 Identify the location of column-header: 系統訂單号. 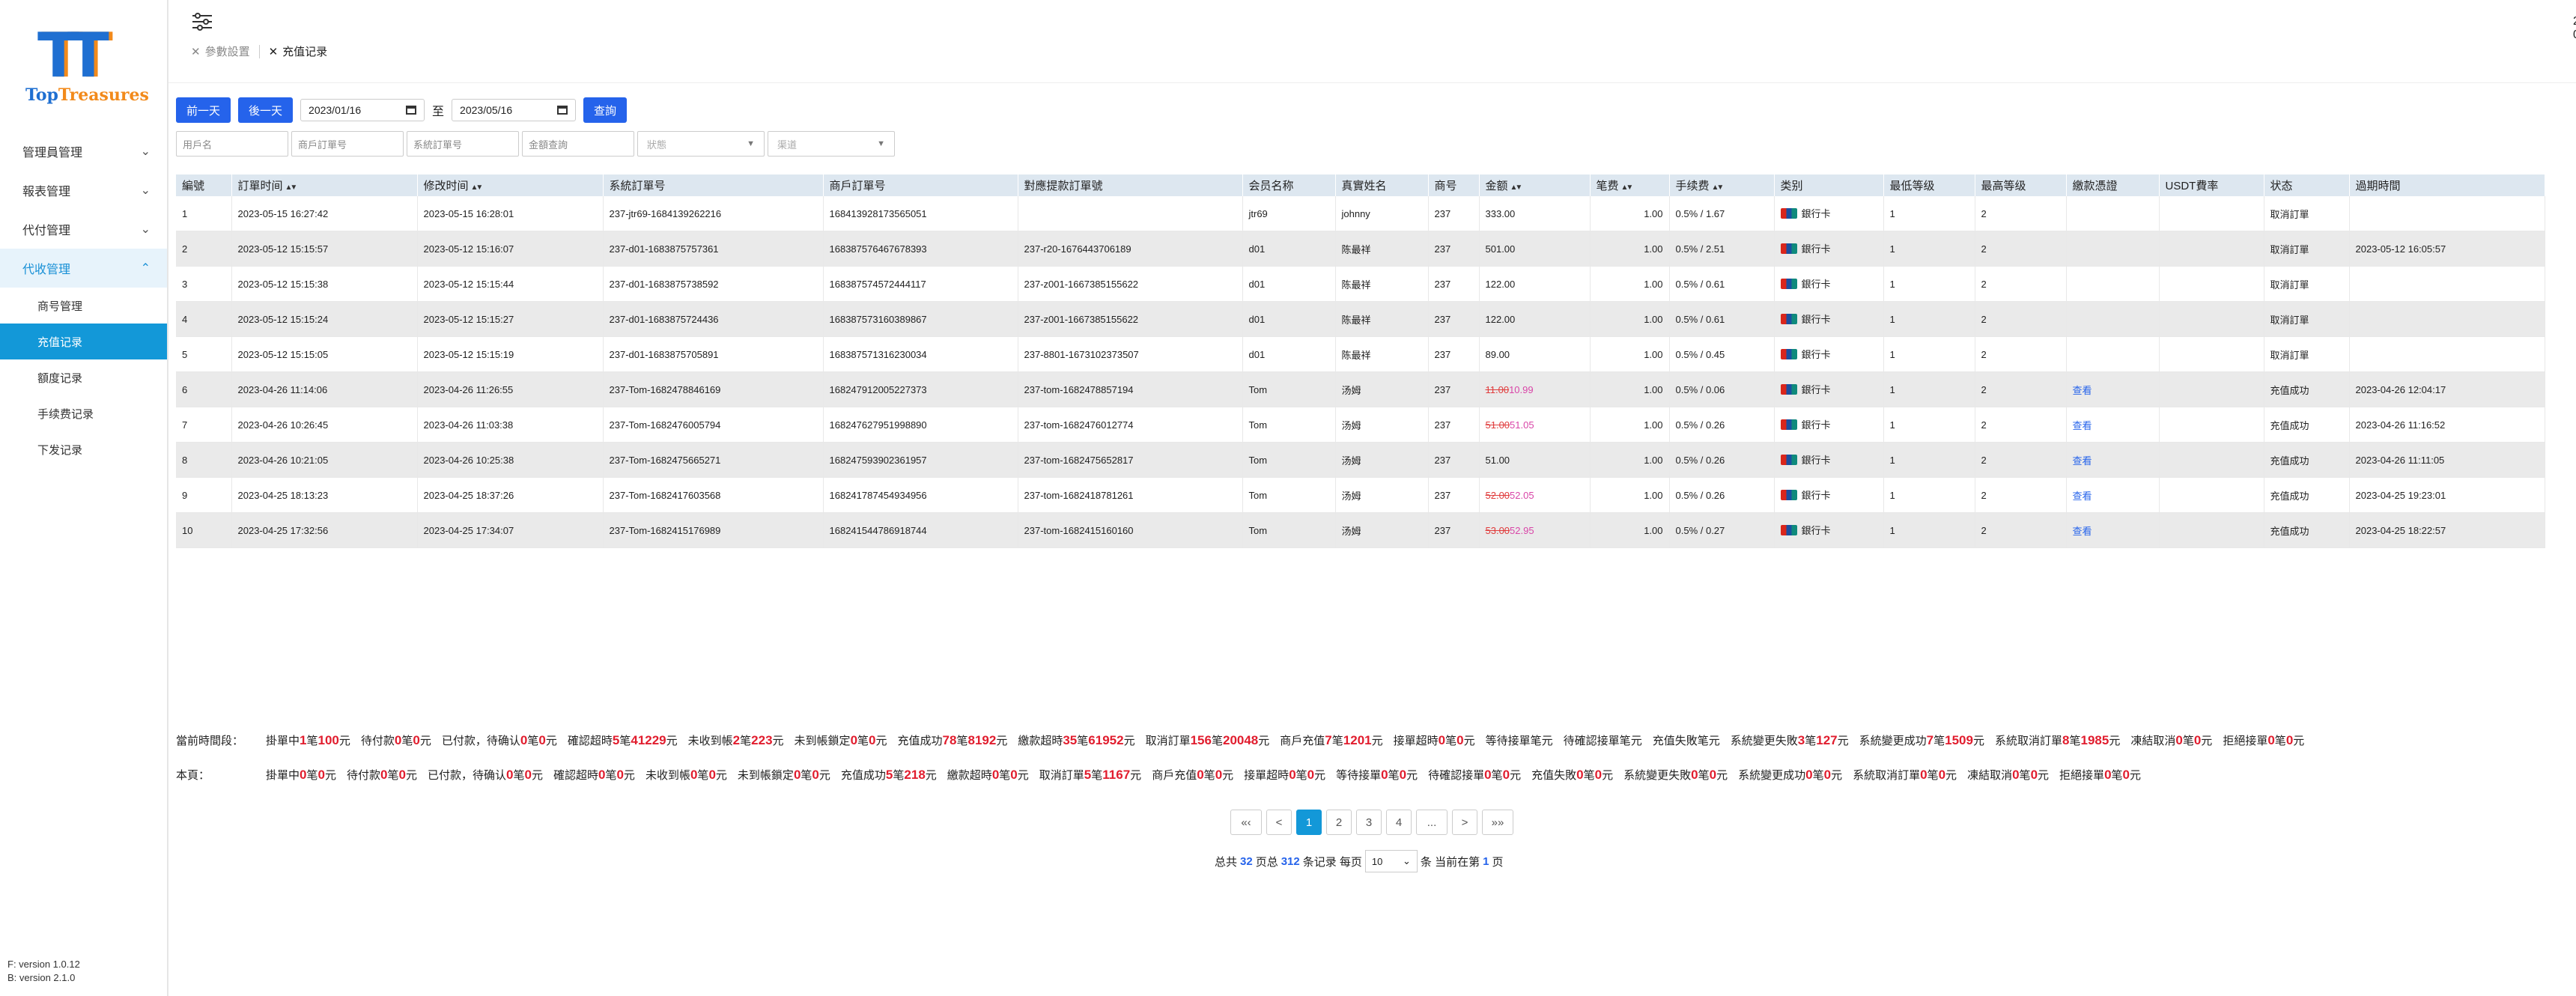
(713, 185).